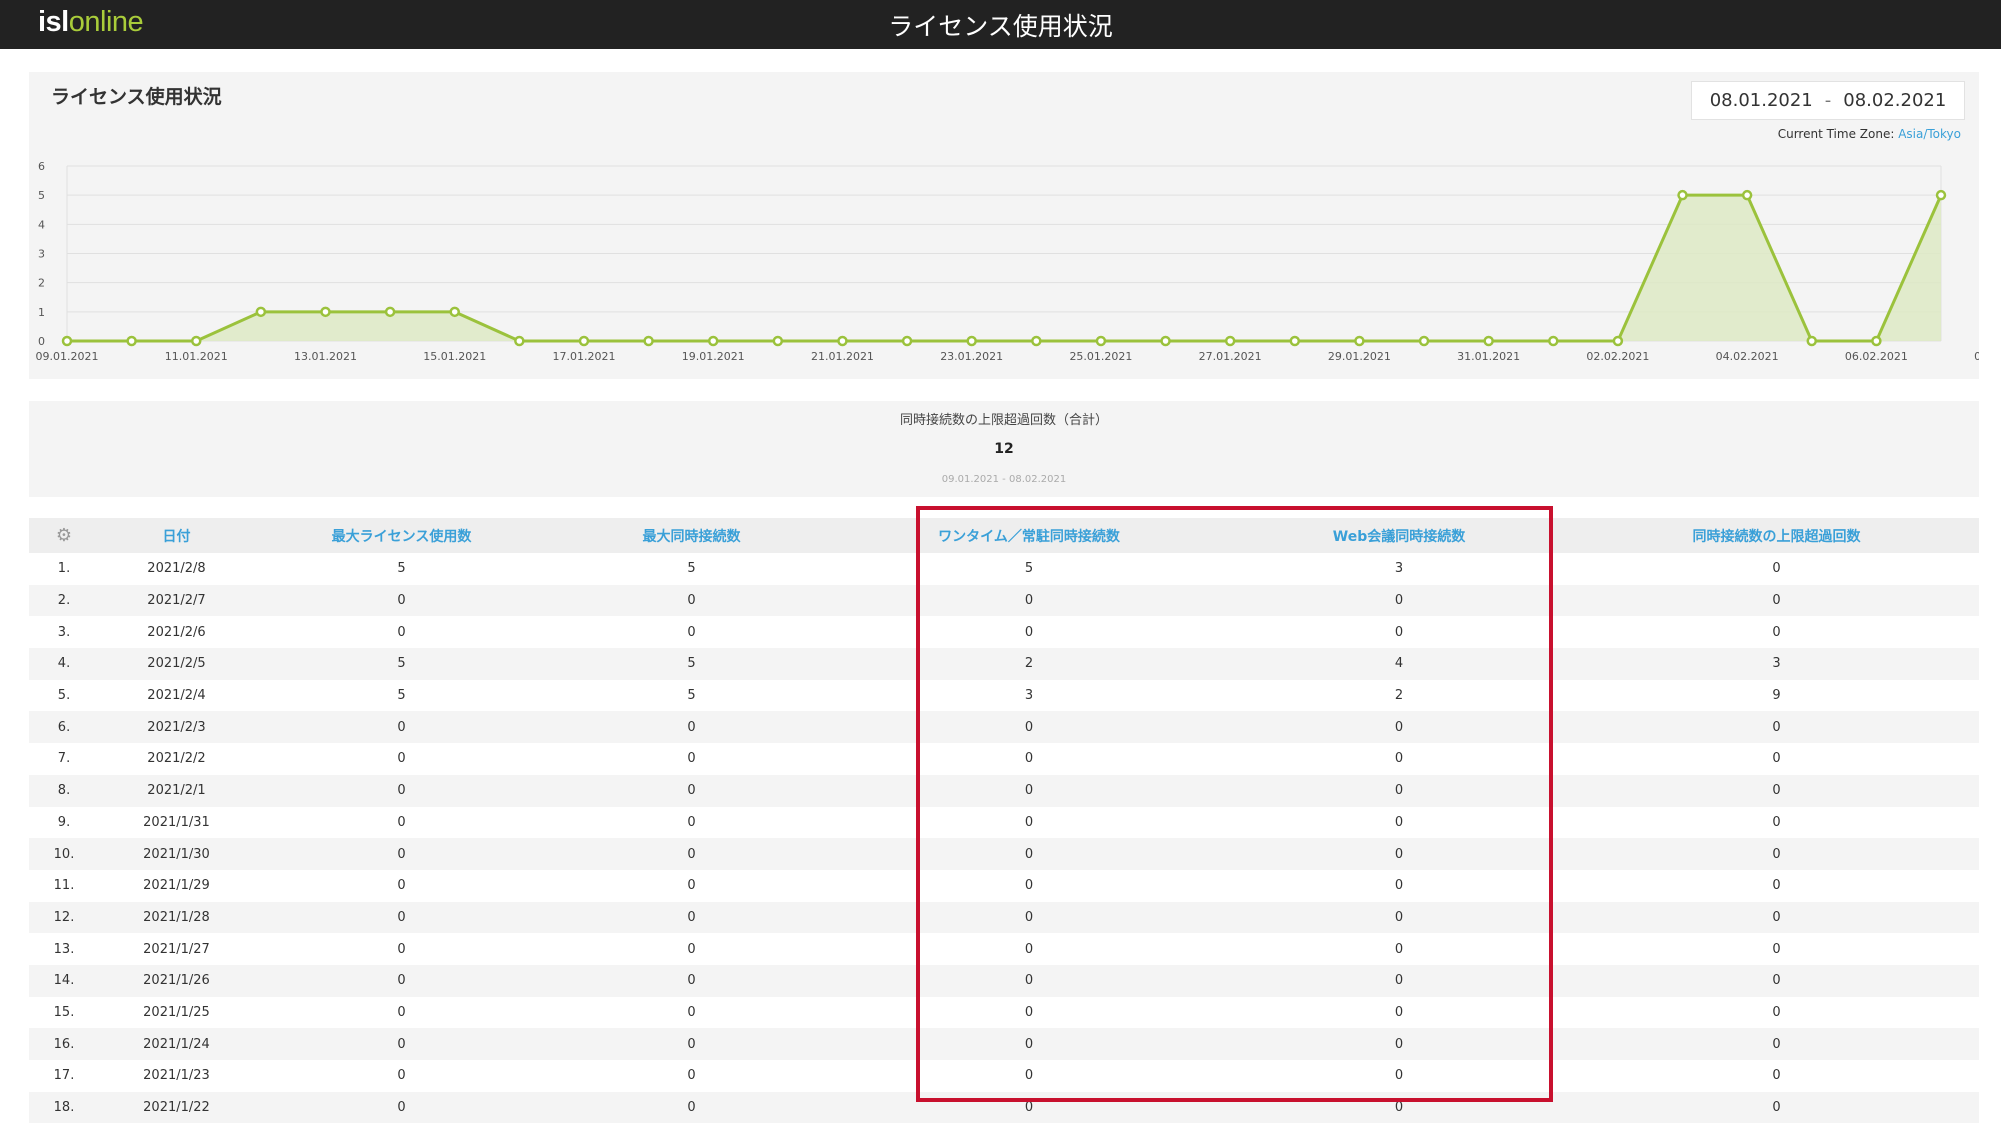  What do you see at coordinates (41, 341) in the screenshot?
I see `y-tick-label: 0` at bounding box center [41, 341].